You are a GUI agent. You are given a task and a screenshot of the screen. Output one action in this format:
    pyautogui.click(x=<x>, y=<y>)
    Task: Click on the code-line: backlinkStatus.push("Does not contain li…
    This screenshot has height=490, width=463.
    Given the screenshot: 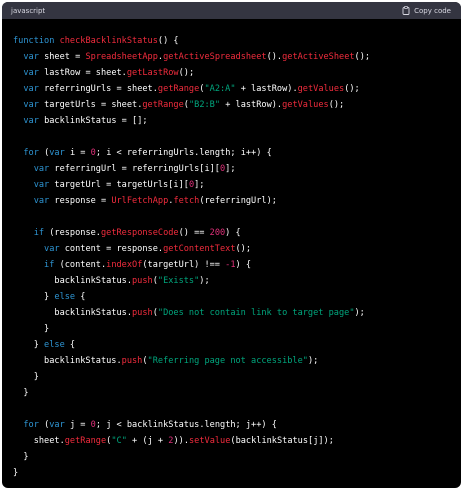 What is the action you would take?
    pyautogui.click(x=237, y=313)
    